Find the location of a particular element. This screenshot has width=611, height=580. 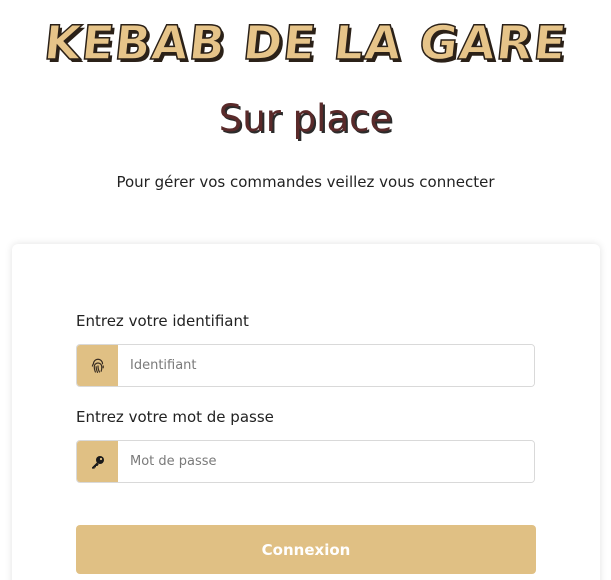

brand-title: KEBAB DE LA GARE is located at coordinates (306, 43).